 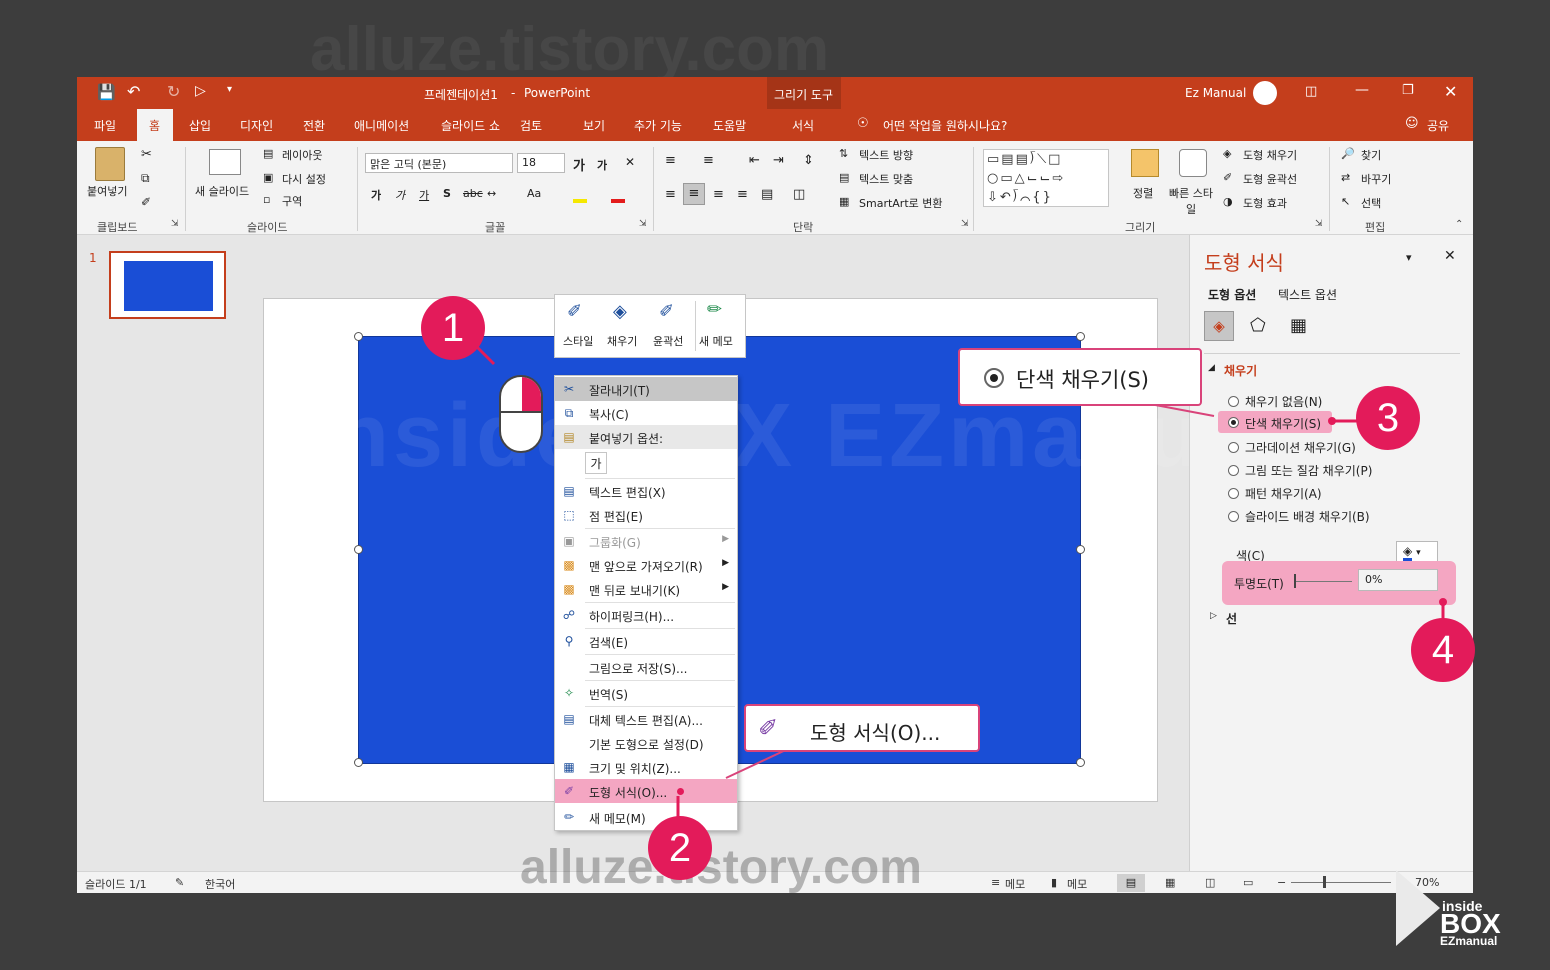 What do you see at coordinates (668, 341) in the screenshot?
I see `mini-outline-button: 윤곽선` at bounding box center [668, 341].